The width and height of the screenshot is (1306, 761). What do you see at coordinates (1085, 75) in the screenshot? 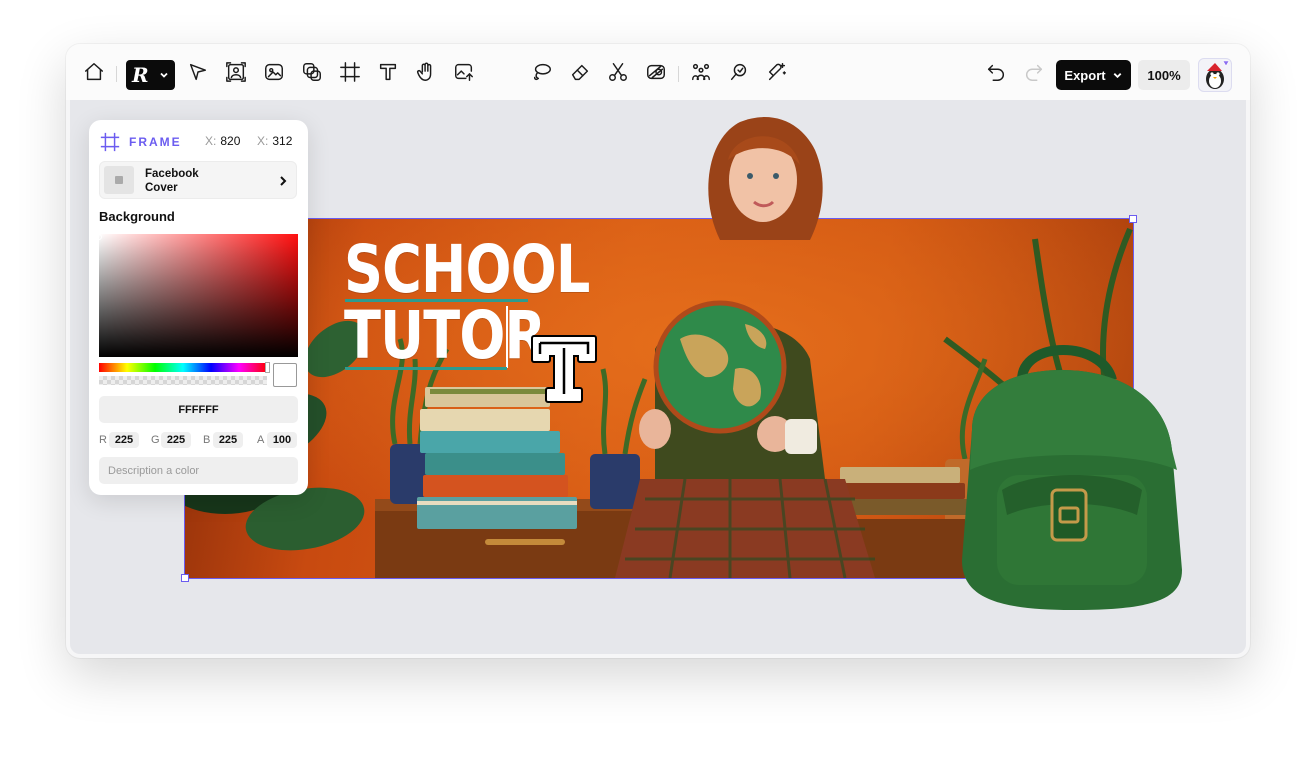
I see `export-label: Export` at bounding box center [1085, 75].